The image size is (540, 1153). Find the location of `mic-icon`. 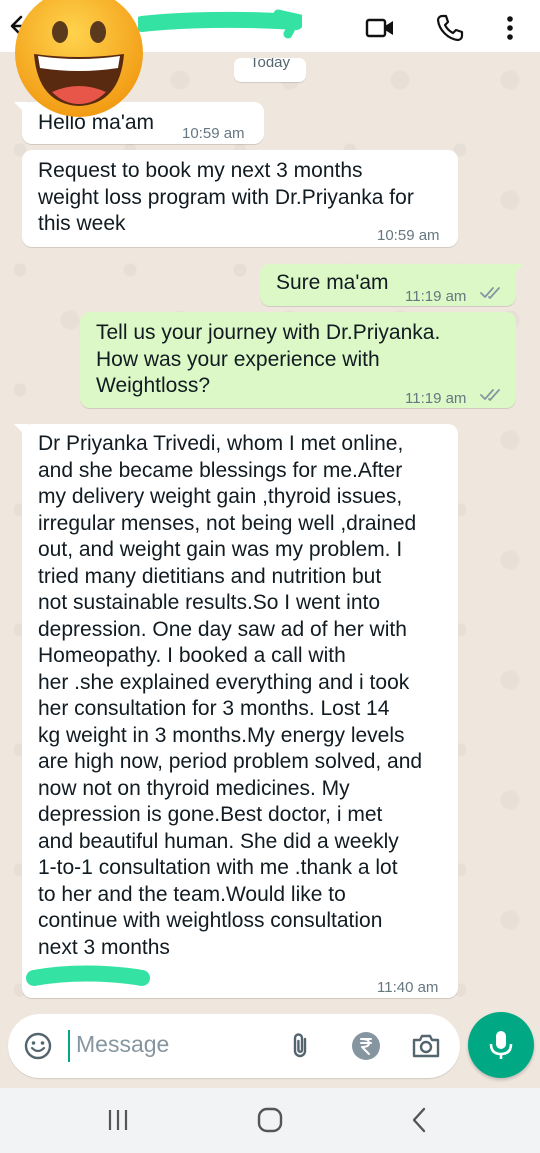

mic-icon is located at coordinates (501, 1045).